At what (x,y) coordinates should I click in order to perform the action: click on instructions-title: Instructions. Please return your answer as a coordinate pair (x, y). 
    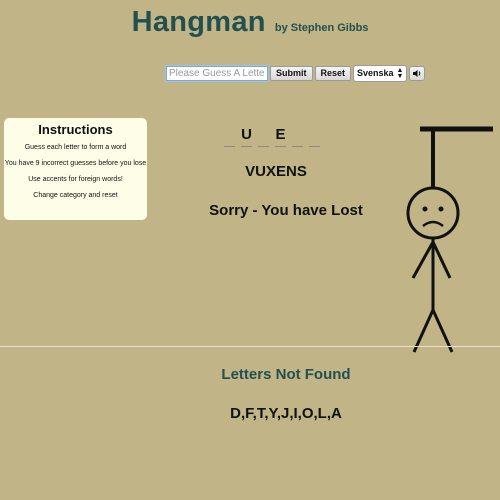
    Looking at the image, I should click on (75, 129).